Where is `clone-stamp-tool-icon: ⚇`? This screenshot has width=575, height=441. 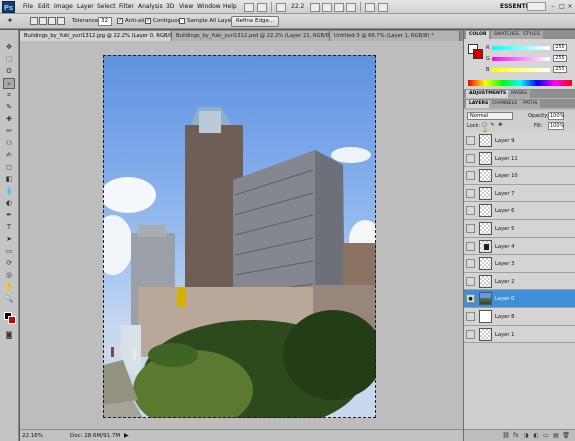
clone-stamp-tool-icon: ⚇ is located at coordinates (9, 143).